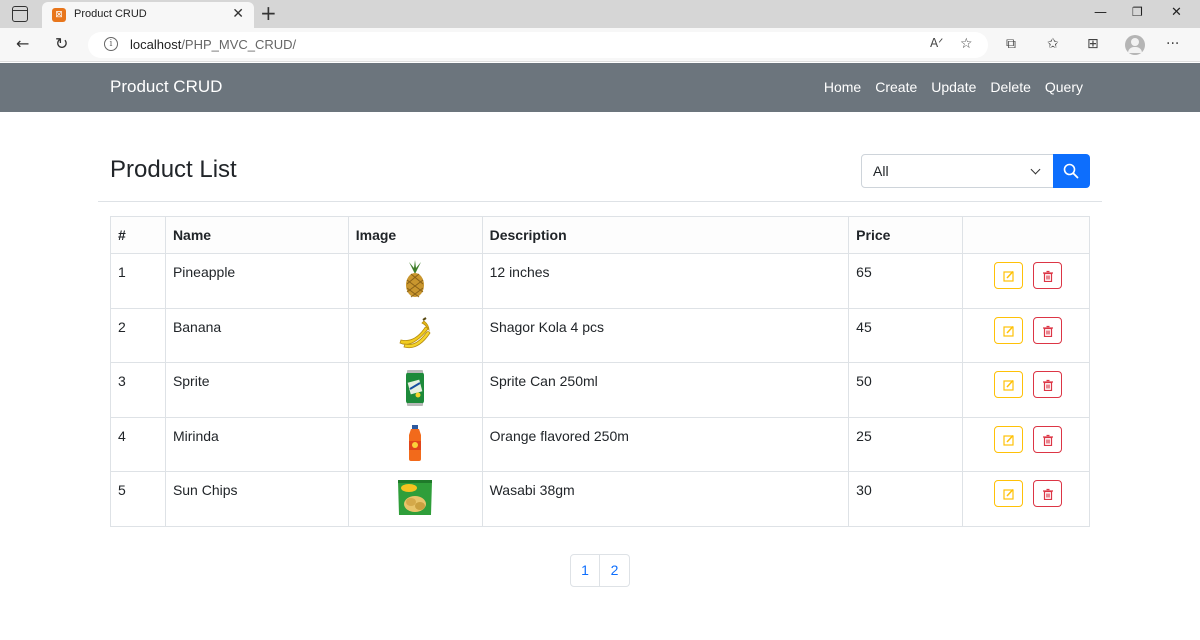  Describe the element at coordinates (256, 335) in the screenshot. I see `cell-name: Banana` at that location.